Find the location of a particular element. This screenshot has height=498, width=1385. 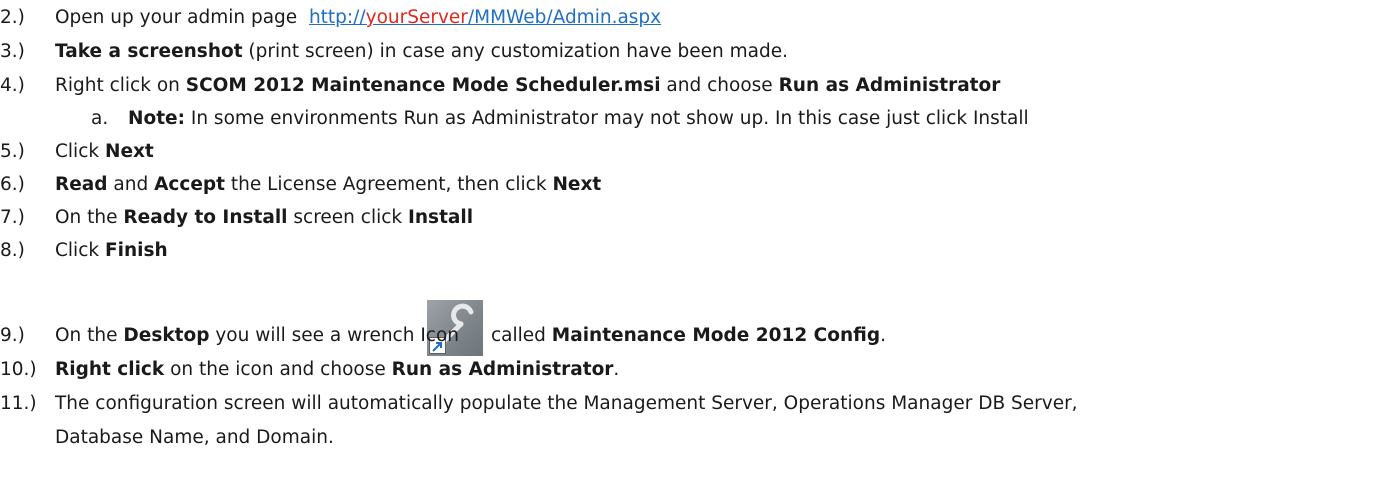

step-number: 4.) is located at coordinates (12, 85).